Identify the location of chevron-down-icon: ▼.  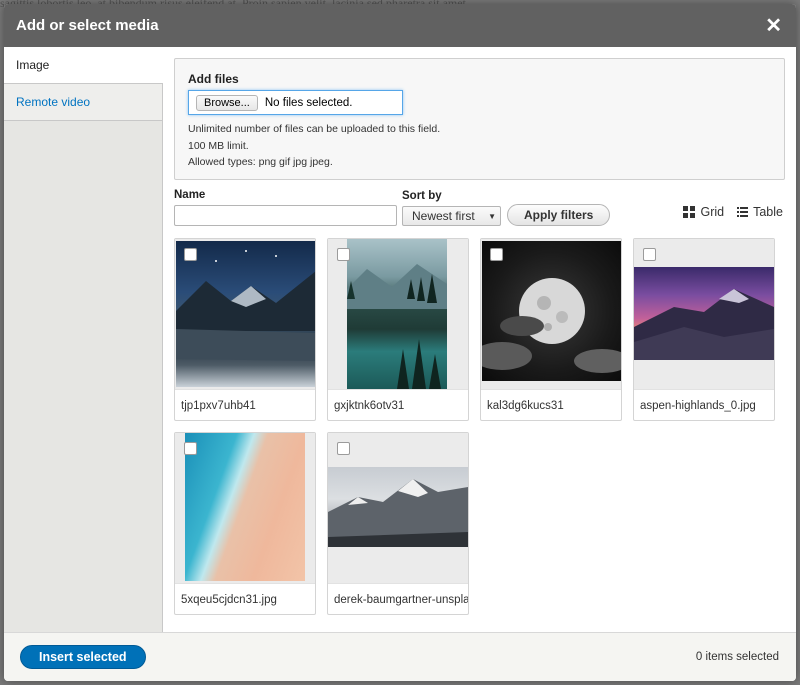
(492, 216).